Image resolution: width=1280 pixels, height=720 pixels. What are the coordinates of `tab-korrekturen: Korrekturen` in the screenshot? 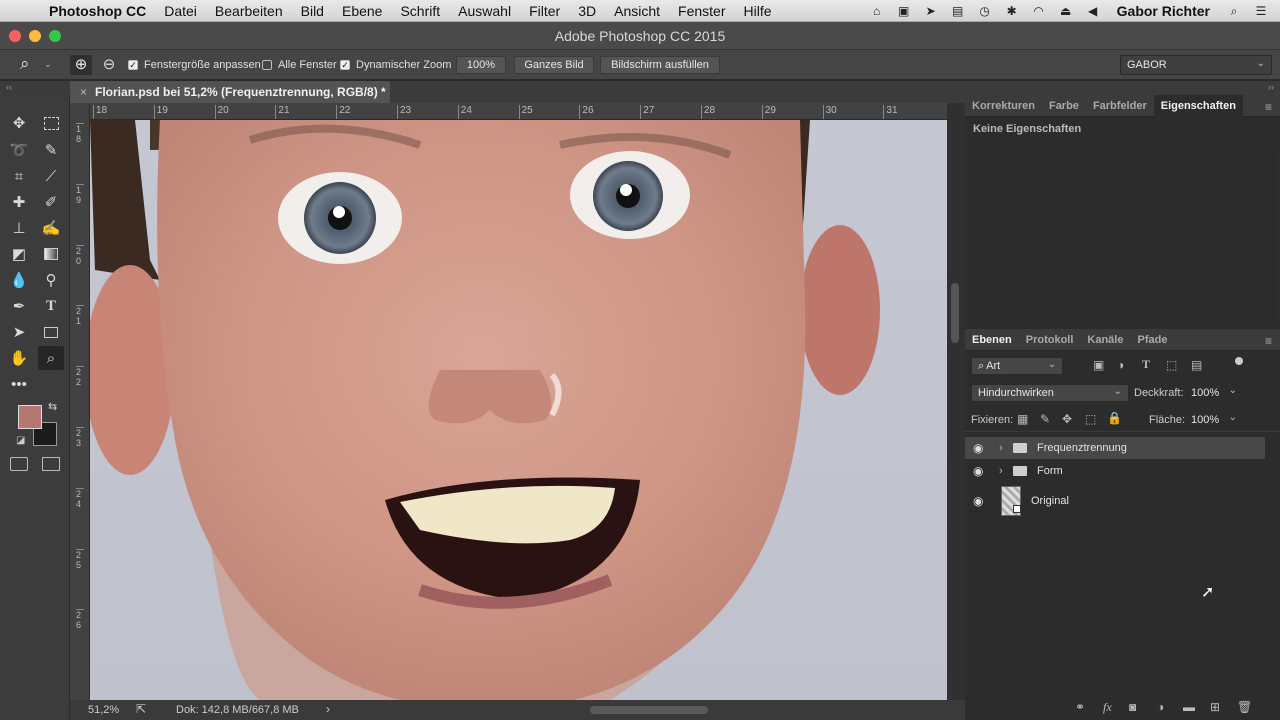 It's located at (1003, 106).